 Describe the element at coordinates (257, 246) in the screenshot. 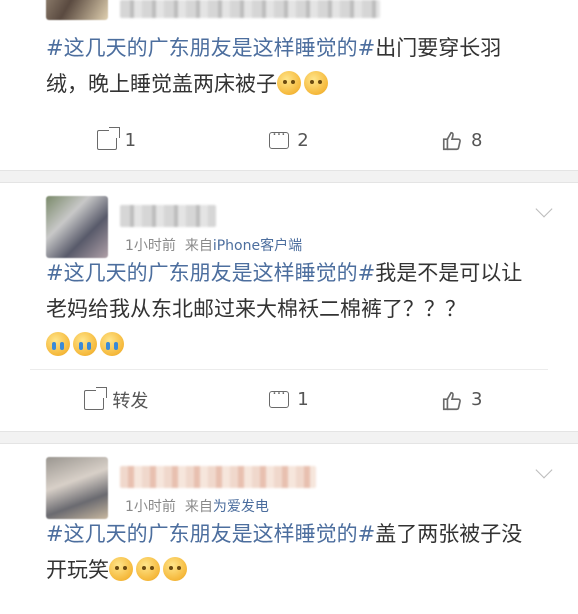

I see `source-link: iPhone客户端` at that location.